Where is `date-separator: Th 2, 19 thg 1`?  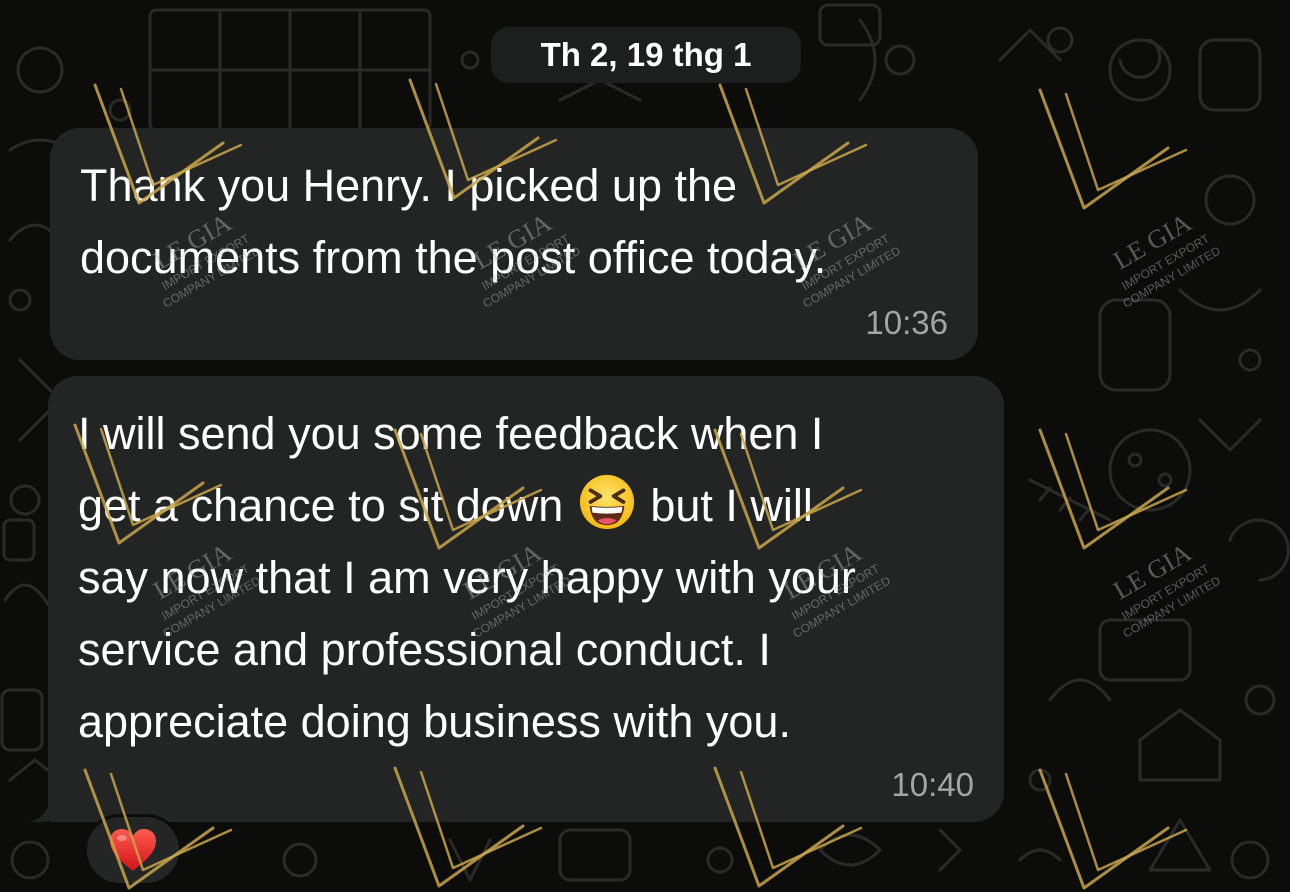 date-separator: Th 2, 19 thg 1 is located at coordinates (646, 55).